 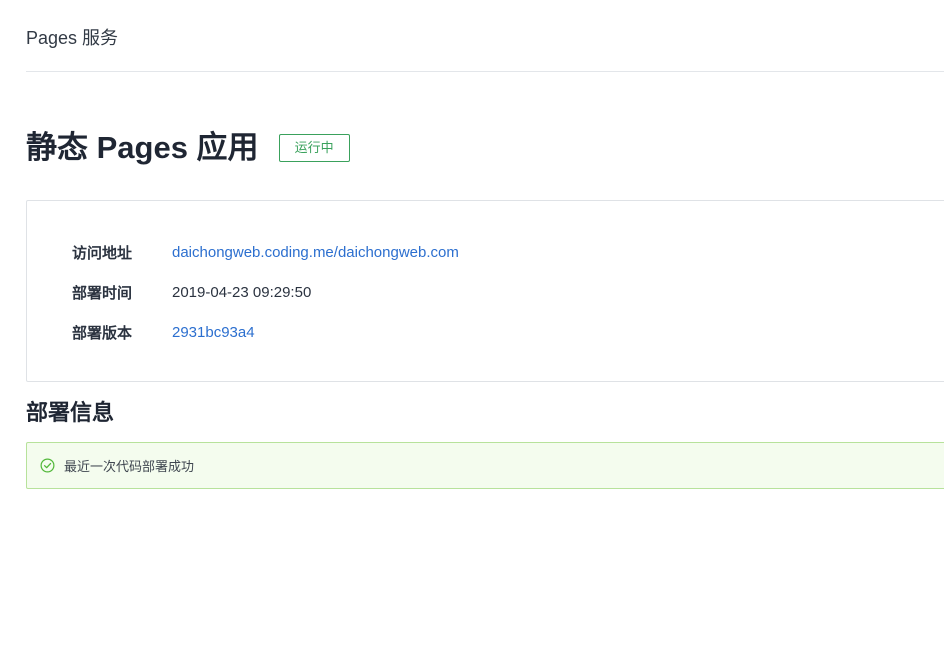 What do you see at coordinates (102, 253) in the screenshot?
I see `access-url-label: 访问地址` at bounding box center [102, 253].